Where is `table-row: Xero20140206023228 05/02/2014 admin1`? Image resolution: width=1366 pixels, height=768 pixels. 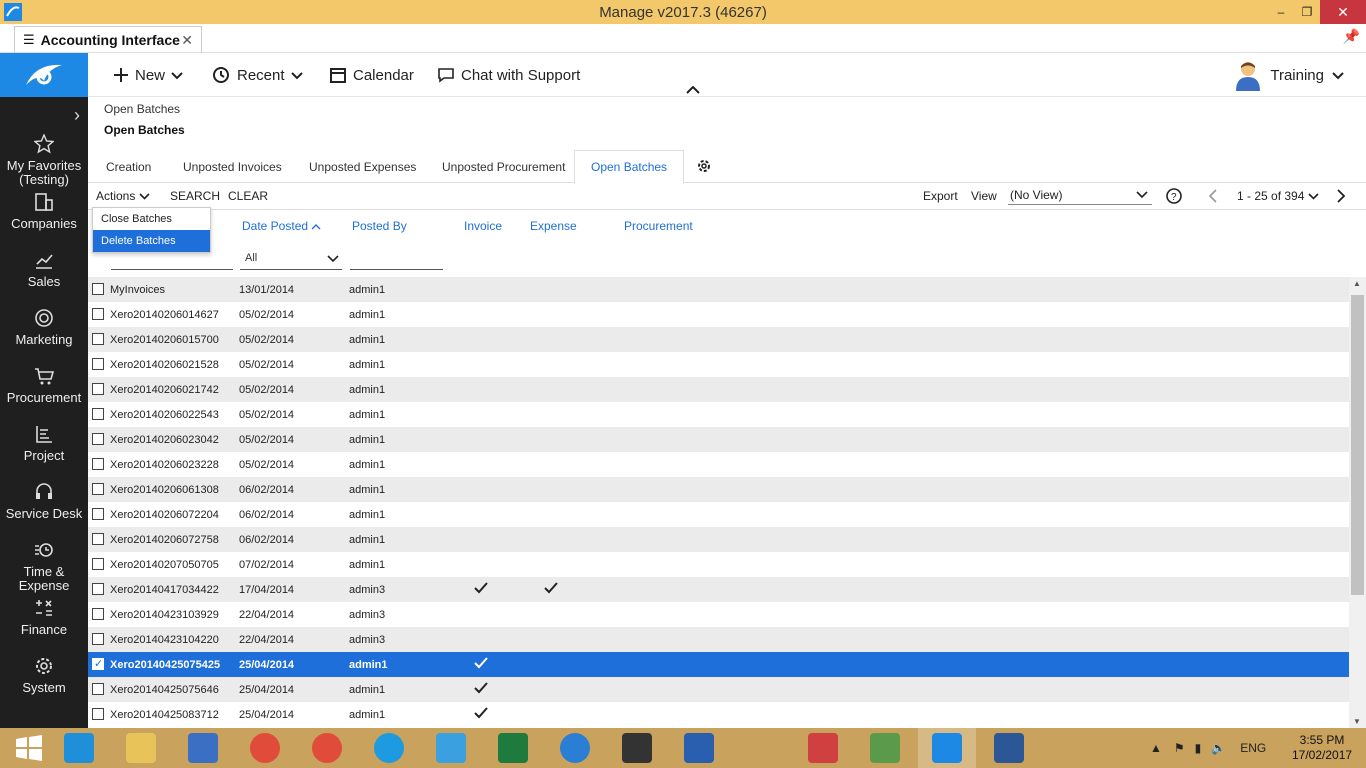
table-row: Xero20140206023228 05/02/2014 admin1 is located at coordinates (718, 464).